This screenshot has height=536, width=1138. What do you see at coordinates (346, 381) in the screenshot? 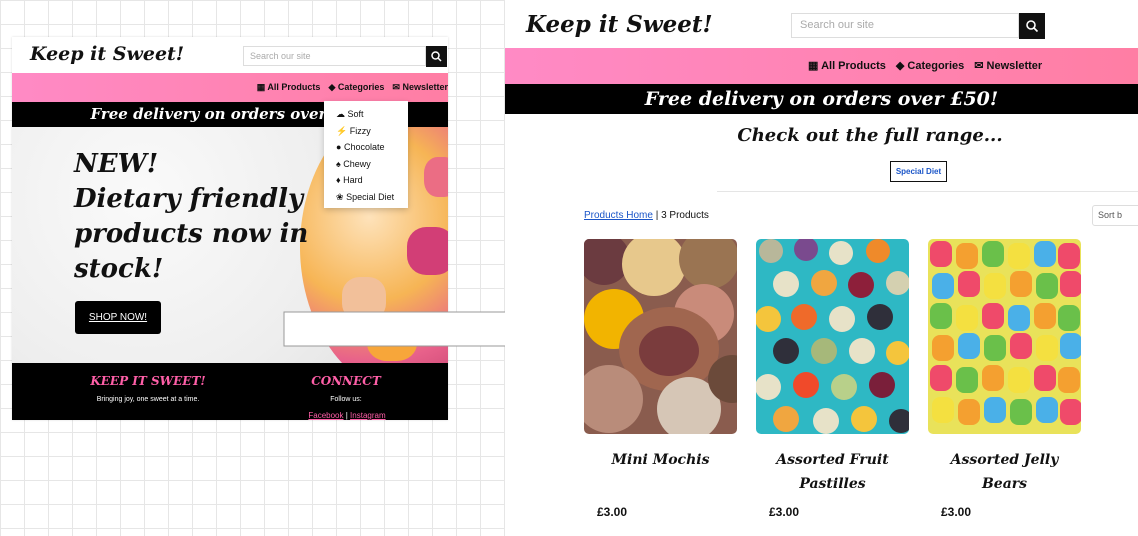
I see `footer-connect-title: CONNECT` at bounding box center [346, 381].